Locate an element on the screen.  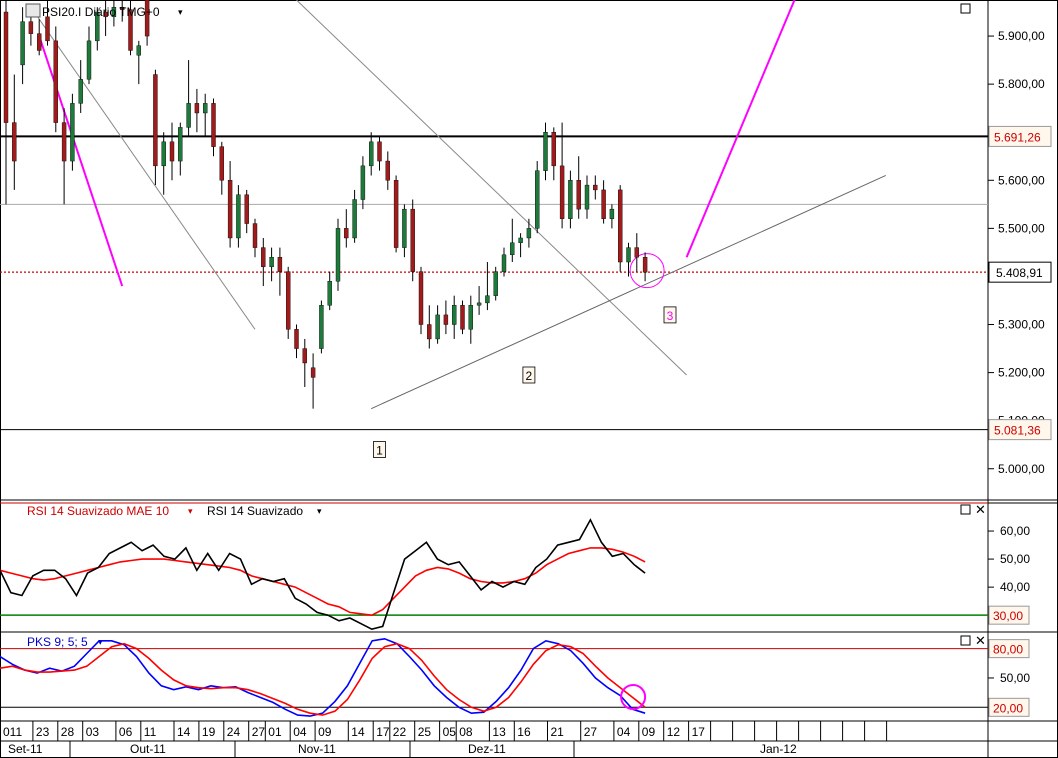
month-label: Jan-12 is located at coordinates (778, 749).